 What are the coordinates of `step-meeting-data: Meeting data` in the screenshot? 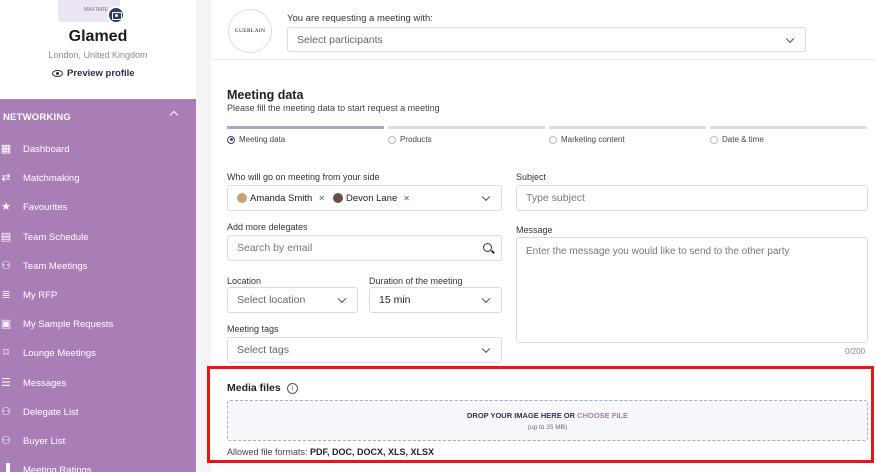 It's located at (256, 139).